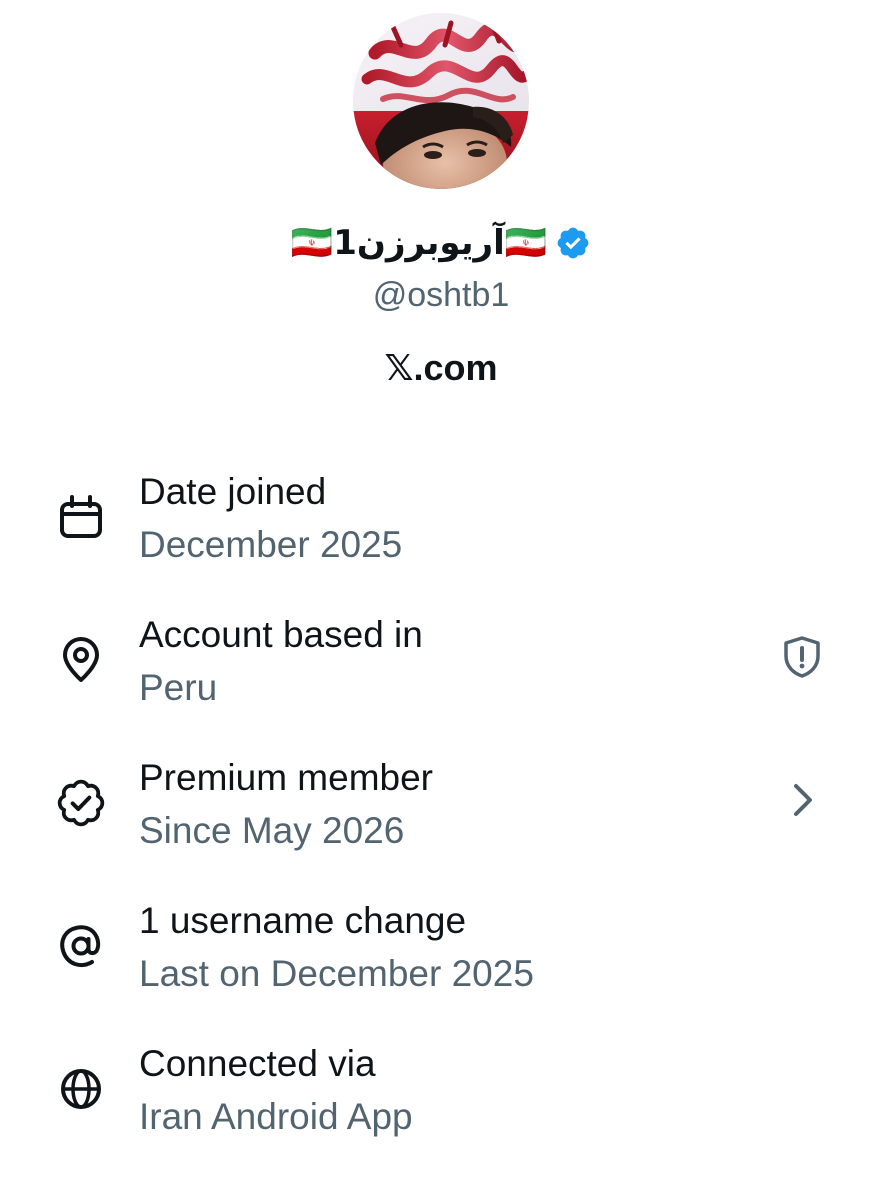  I want to click on username-change-title: 1 username change, so click(303, 920).